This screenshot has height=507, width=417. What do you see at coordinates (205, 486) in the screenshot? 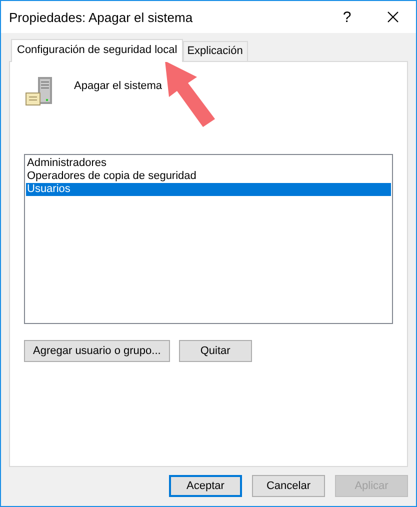
I see `dialog-button: Aceptar` at bounding box center [205, 486].